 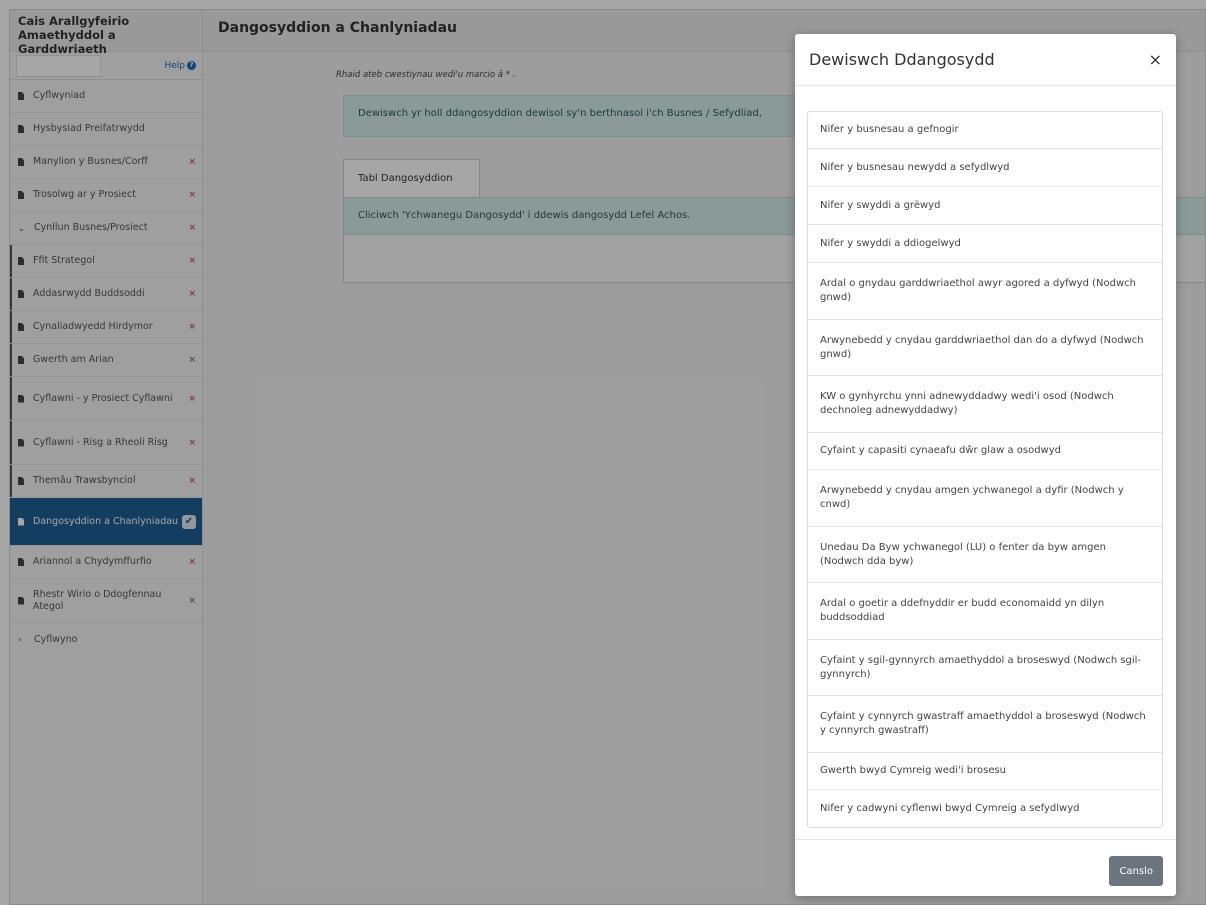 I want to click on modal-header: Dewiswch Ddangosydd ×, so click(x=985, y=60).